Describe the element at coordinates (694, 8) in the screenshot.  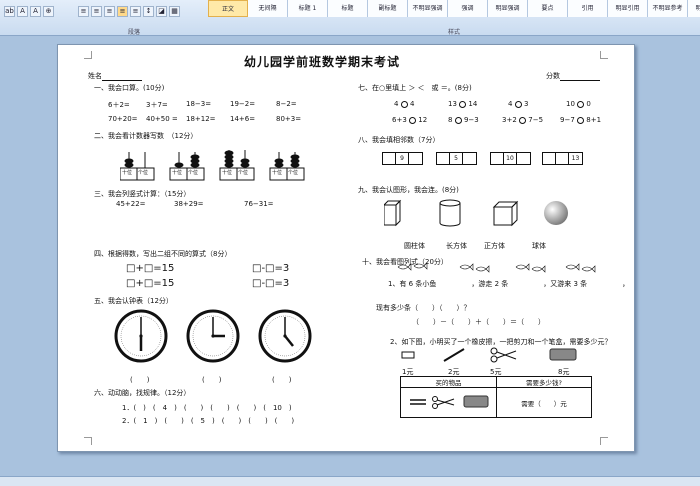
I see `style-item: 明显参考` at that location.